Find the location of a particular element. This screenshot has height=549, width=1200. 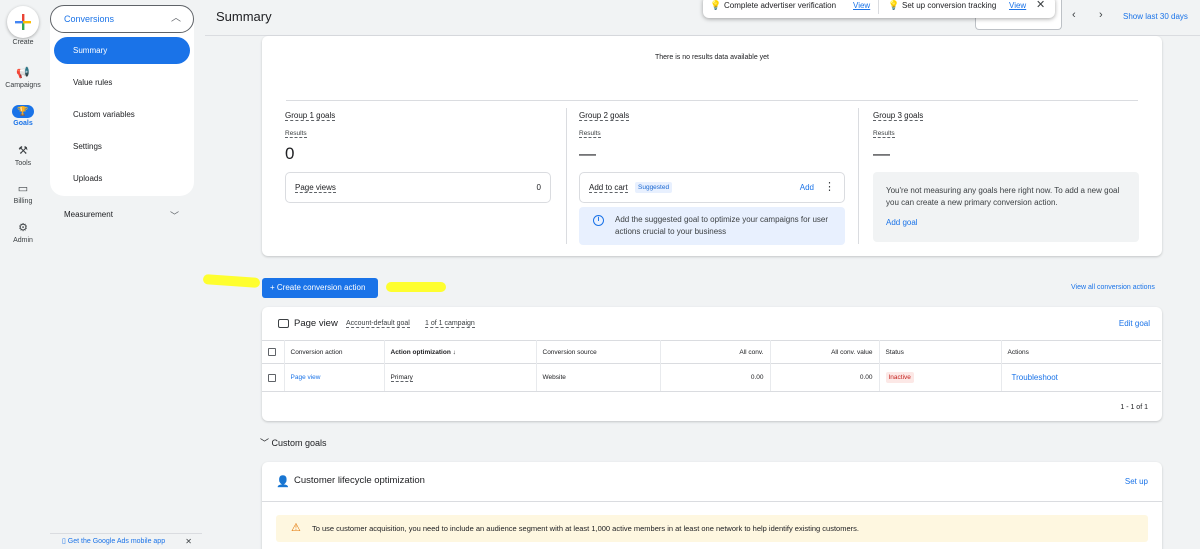

rail-item-label: Campaigns is located at coordinates (23, 85).